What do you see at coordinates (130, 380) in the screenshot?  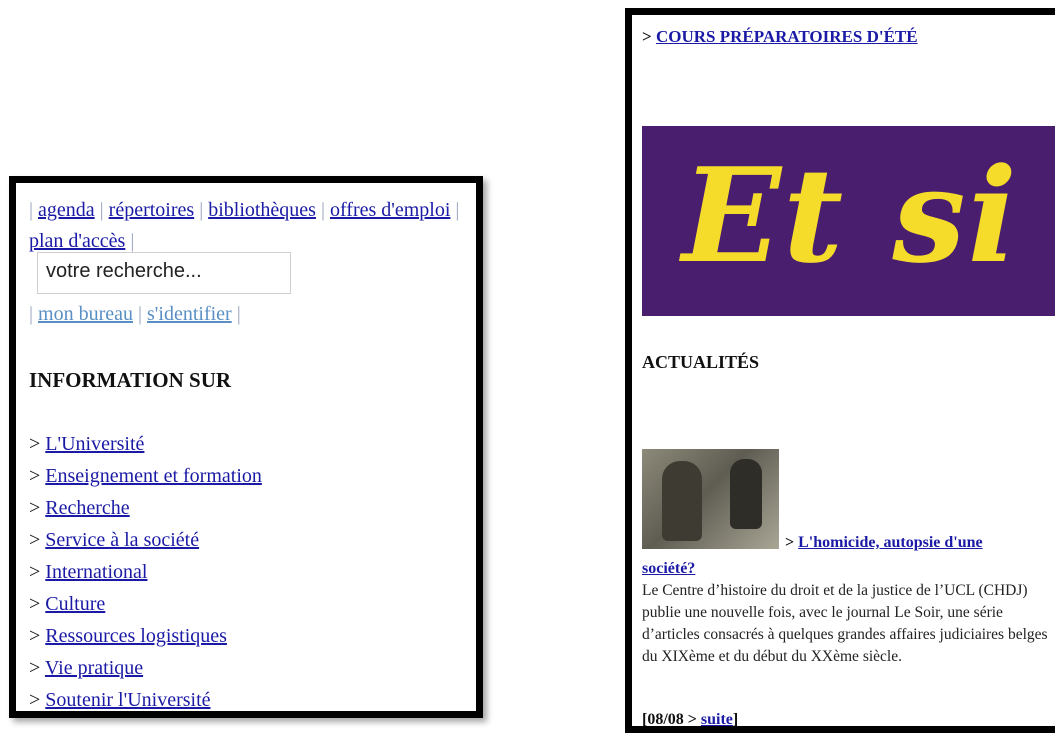 I see `information-heading: INFORMATION SUR` at bounding box center [130, 380].